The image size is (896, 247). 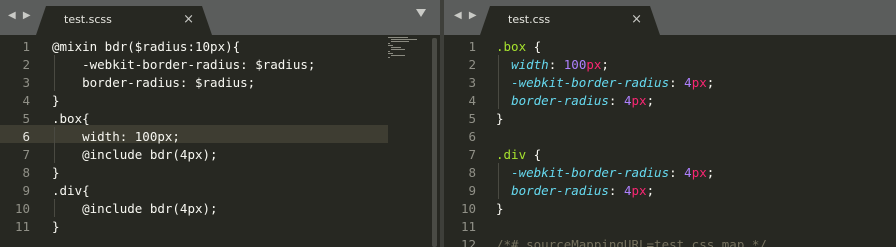 What do you see at coordinates (529, 19) in the screenshot?
I see `tab-label: test.css` at bounding box center [529, 19].